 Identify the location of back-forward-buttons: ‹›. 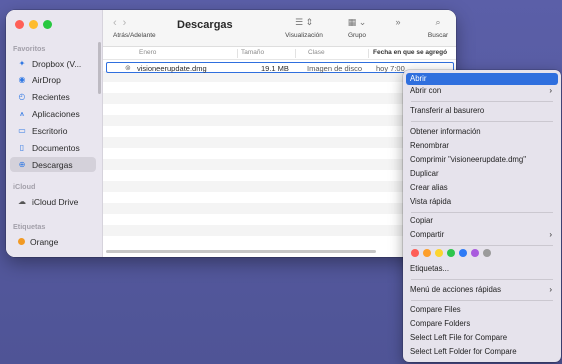
(122, 23).